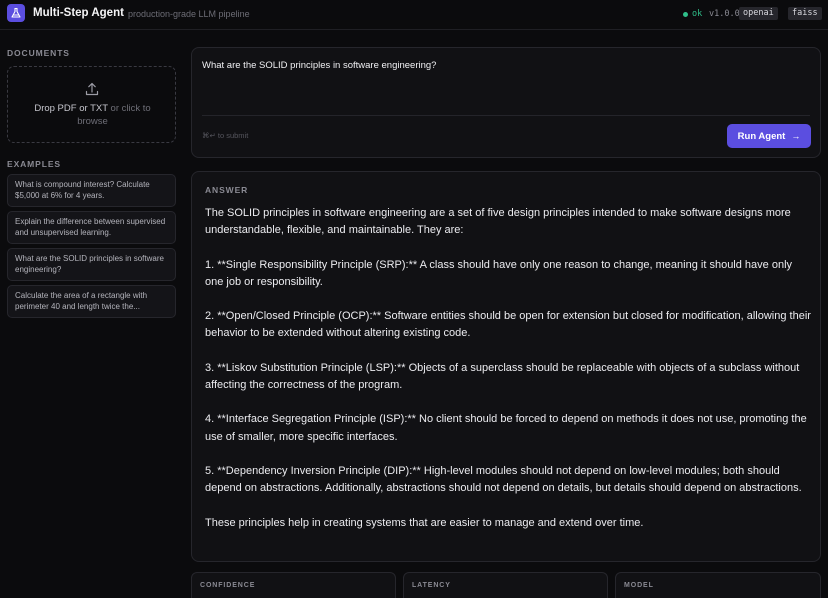 The width and height of the screenshot is (828, 598). Describe the element at coordinates (38, 53) in the screenshot. I see `documents-label: DOCUMENTS` at that location.